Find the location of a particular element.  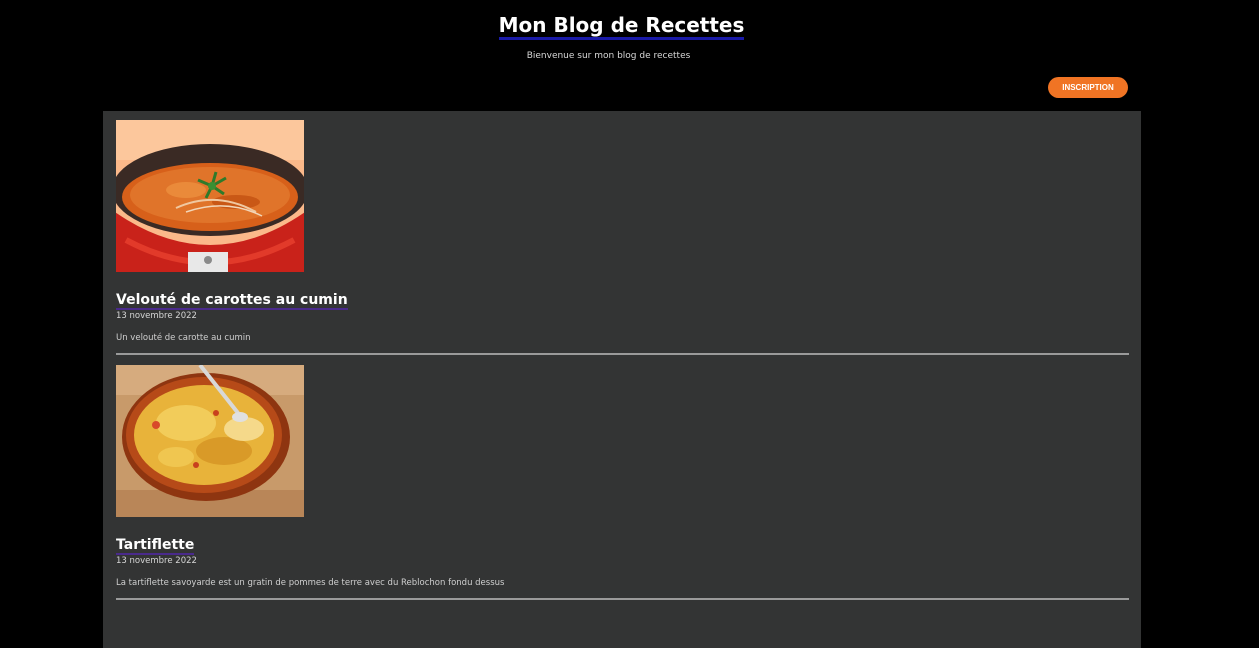

tartiflette-image is located at coordinates (210, 441).